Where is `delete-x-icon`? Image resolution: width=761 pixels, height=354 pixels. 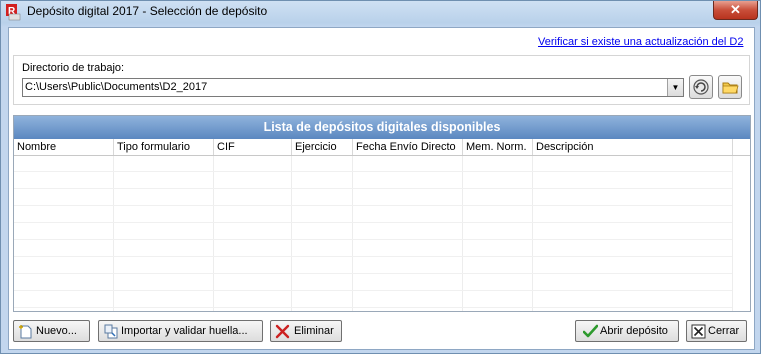 delete-x-icon is located at coordinates (282, 331).